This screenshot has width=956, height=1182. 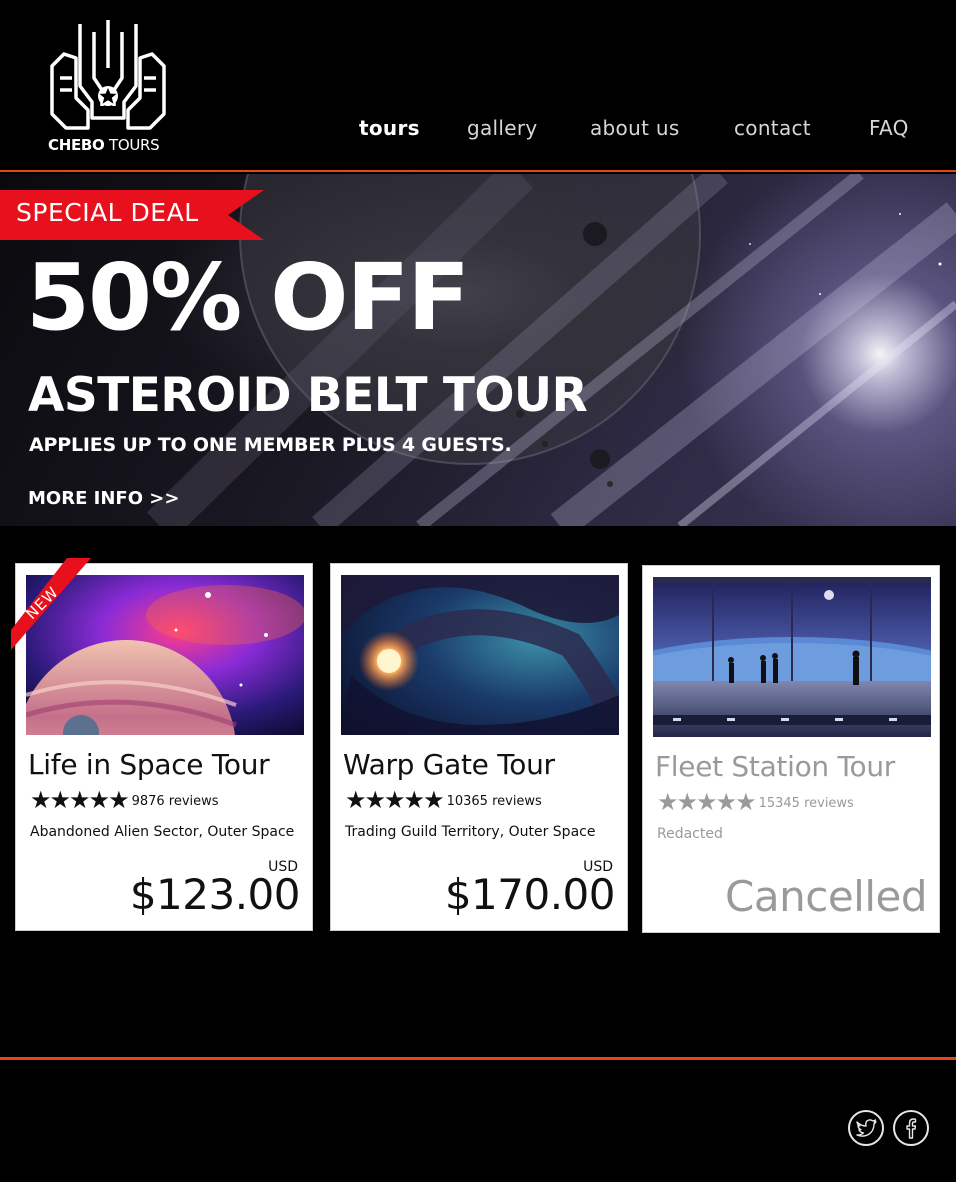 What do you see at coordinates (792, 657) in the screenshot?
I see `tour-image-fleet-station` at bounding box center [792, 657].